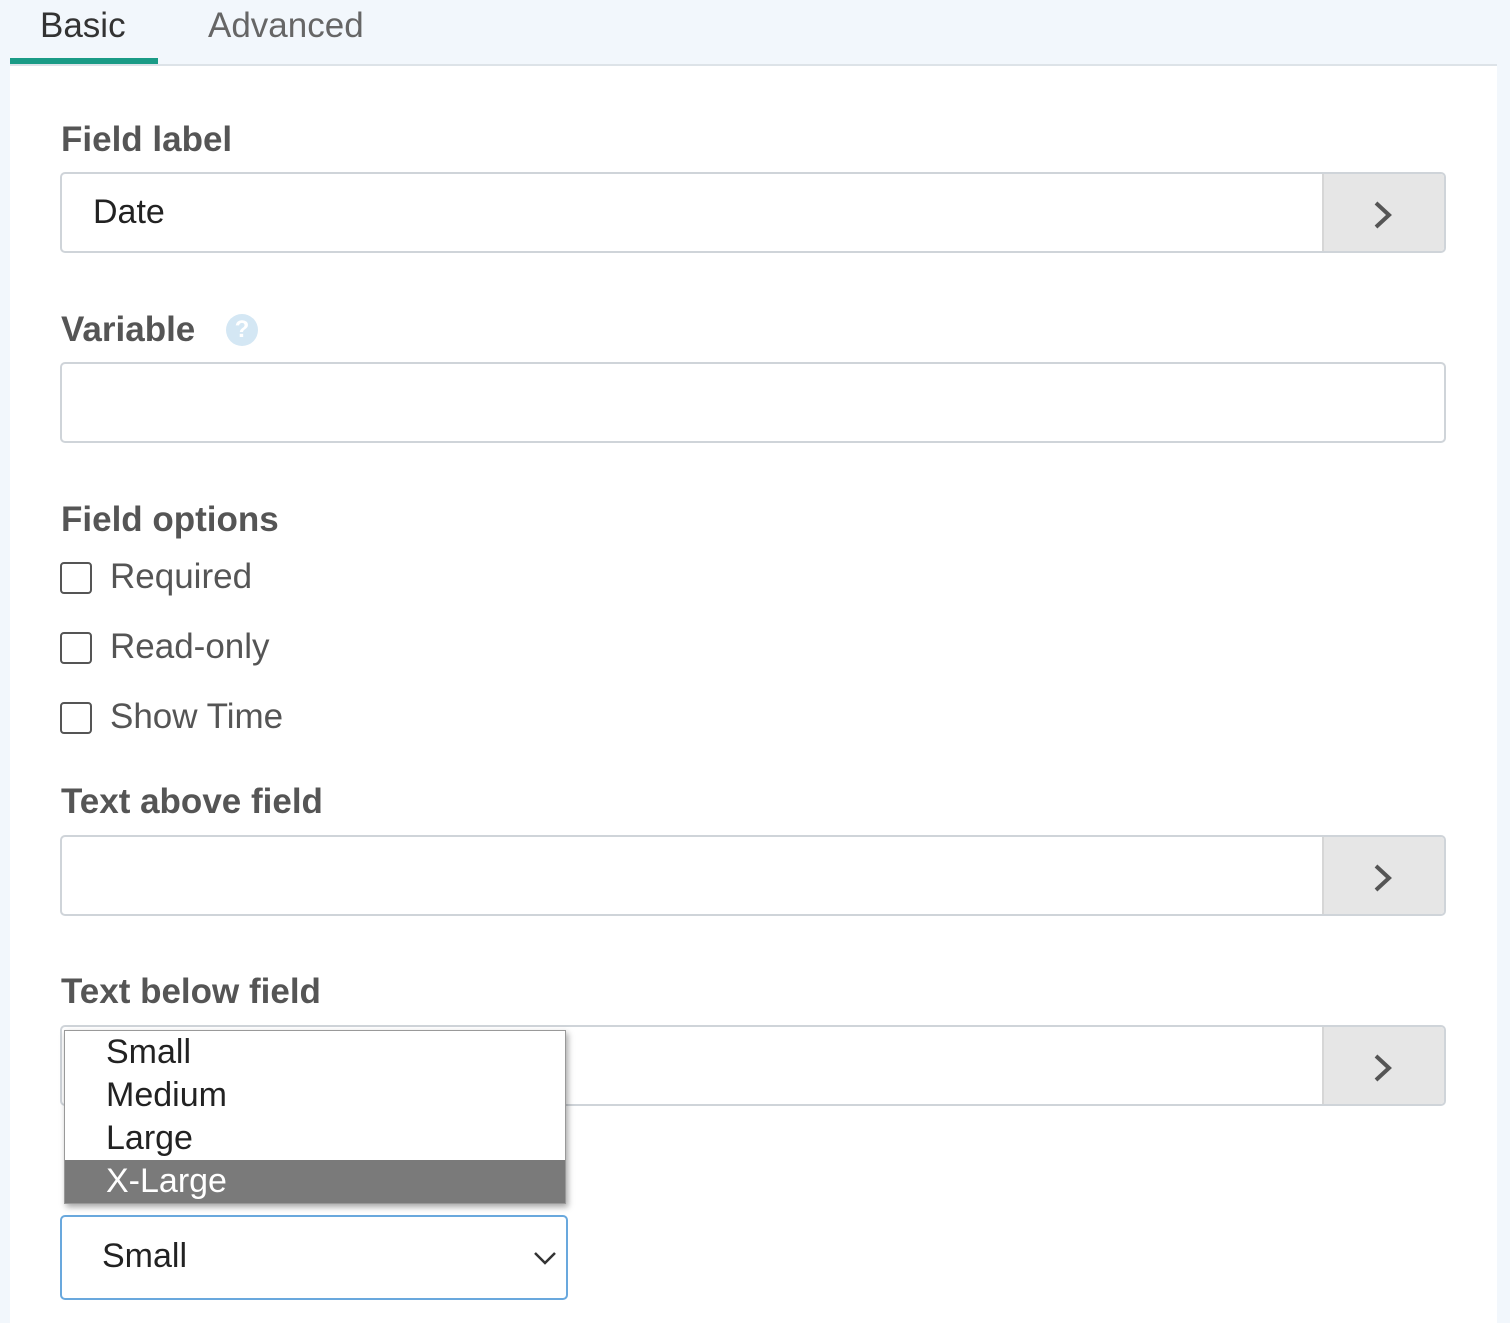 This screenshot has height=1323, width=1510. I want to click on field-label-heading: Field label, so click(147, 139).